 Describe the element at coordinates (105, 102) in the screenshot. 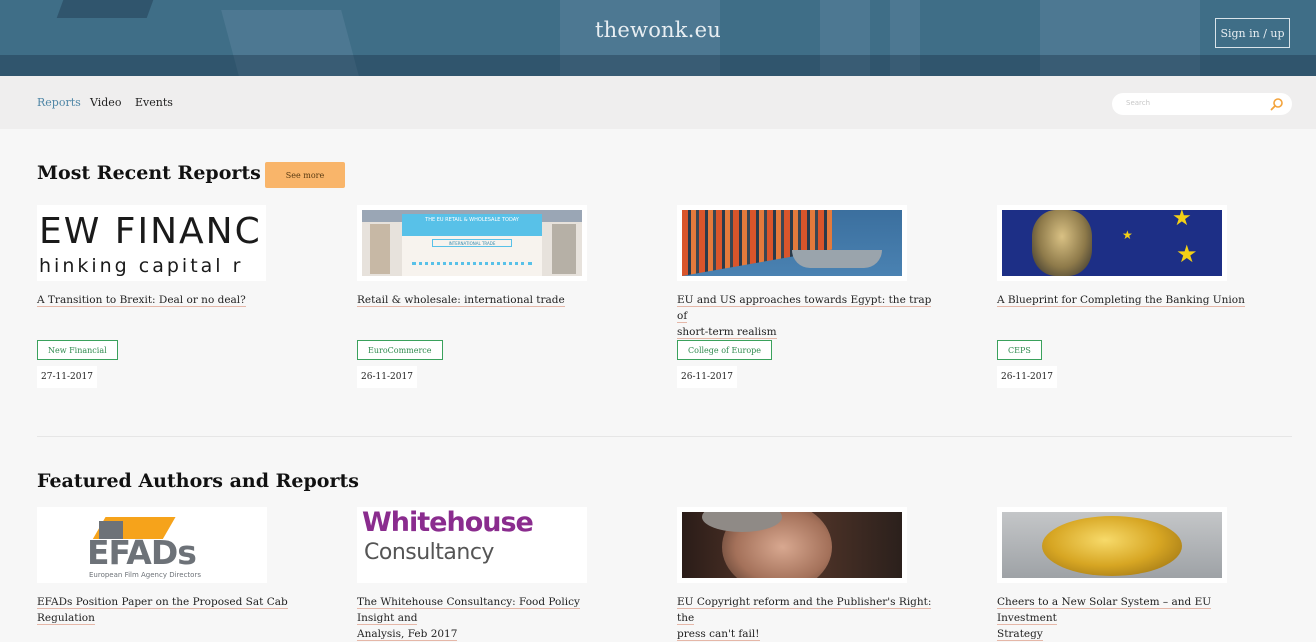

I see `nav-item-video: Video` at that location.